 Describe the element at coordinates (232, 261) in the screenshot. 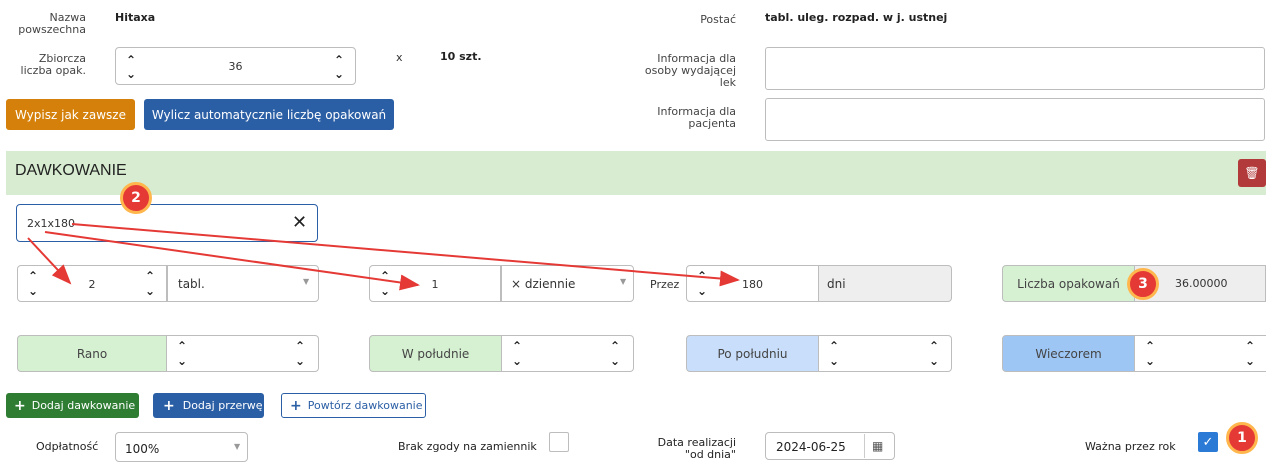

I see `arrow-to-freq` at that location.